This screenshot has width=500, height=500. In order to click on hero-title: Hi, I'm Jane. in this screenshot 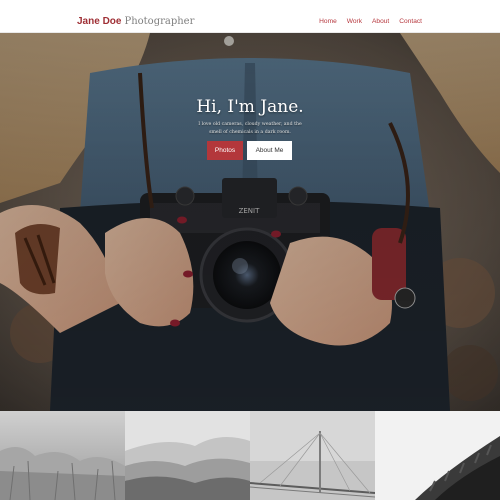, I will do `click(250, 107)`.